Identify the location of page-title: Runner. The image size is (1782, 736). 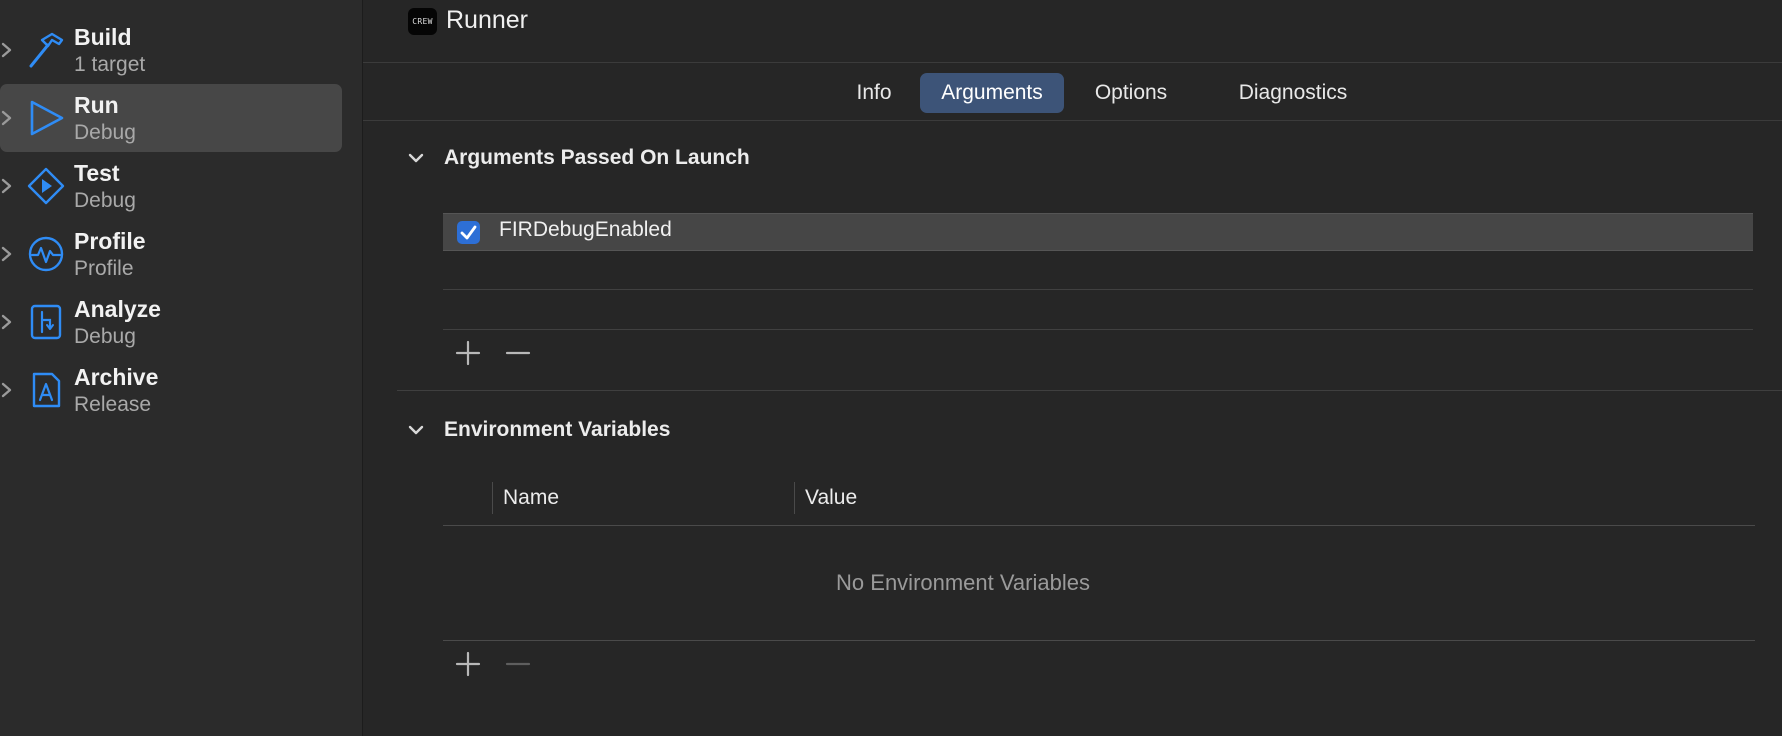
(487, 20).